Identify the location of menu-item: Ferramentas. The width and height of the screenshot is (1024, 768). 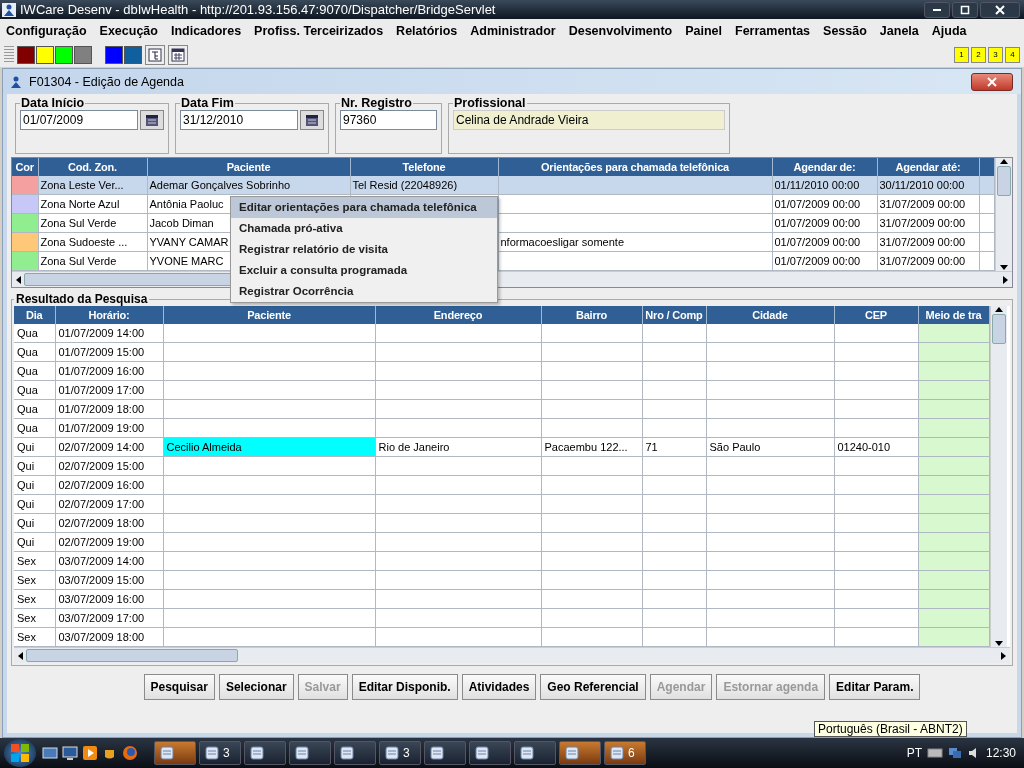
(773, 30).